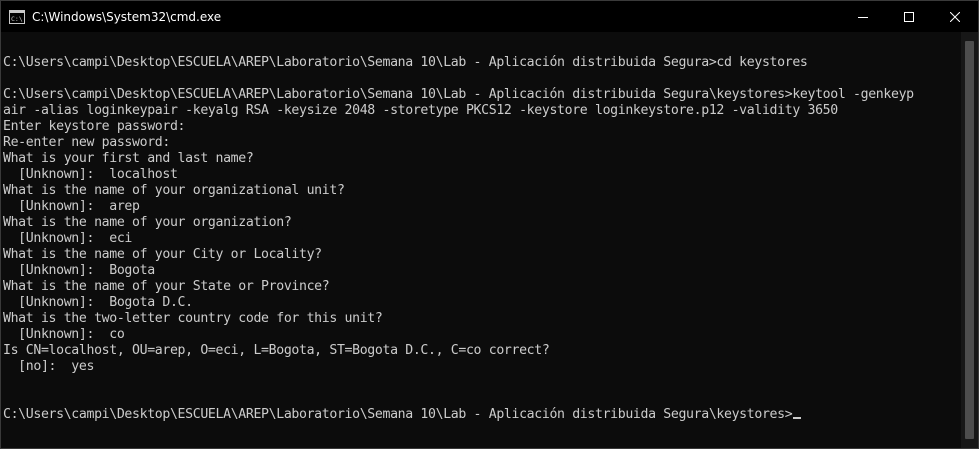 Image resolution: width=979 pixels, height=449 pixels. Describe the element at coordinates (79, 270) in the screenshot. I see `terminal-line: [Unknown]: Bogota` at that location.